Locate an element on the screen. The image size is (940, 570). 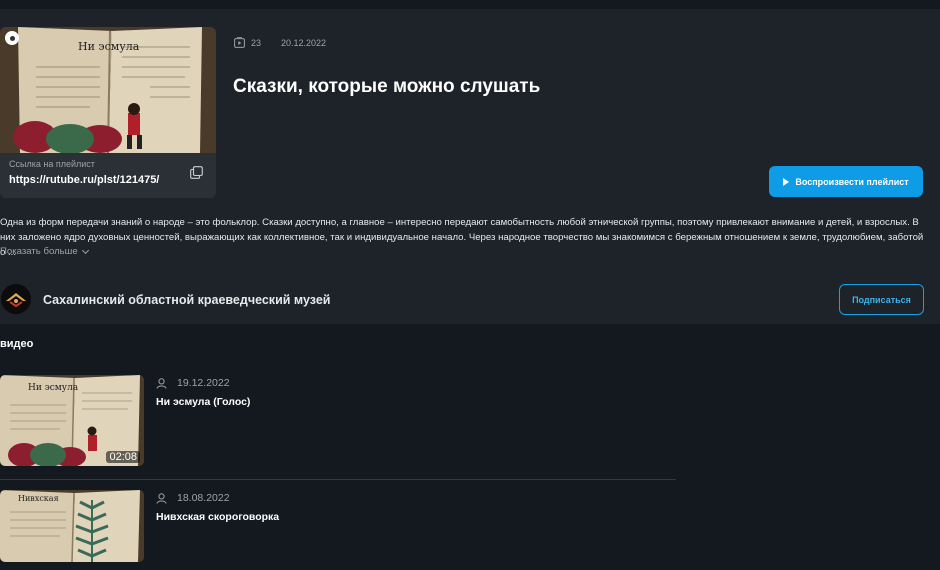
playlist-icon is located at coordinates (239, 42).